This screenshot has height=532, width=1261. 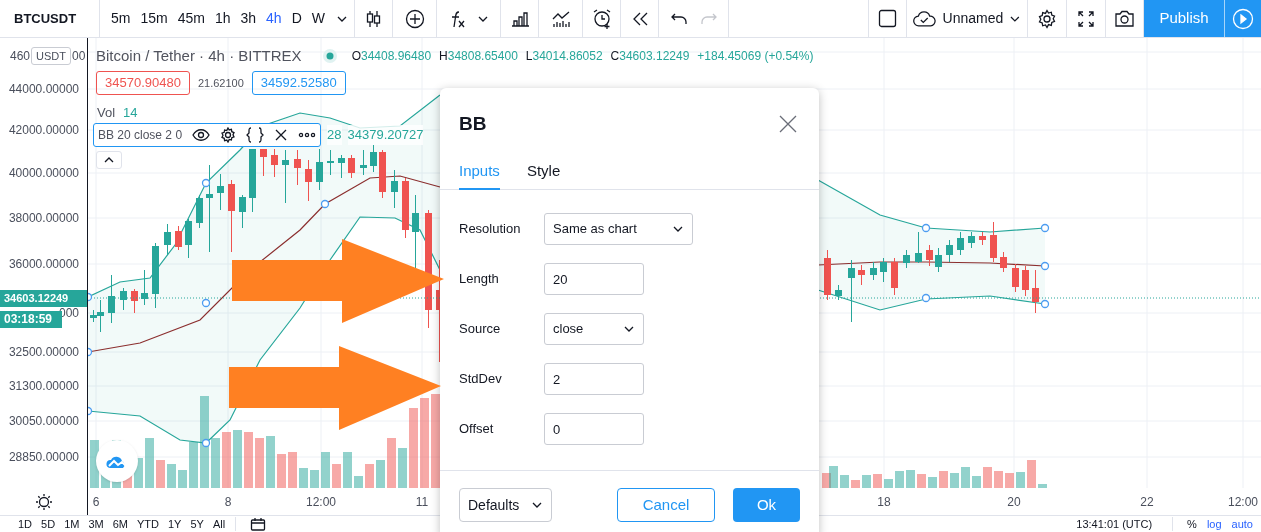 What do you see at coordinates (594, 329) in the screenshot?
I see `select-field: close` at bounding box center [594, 329].